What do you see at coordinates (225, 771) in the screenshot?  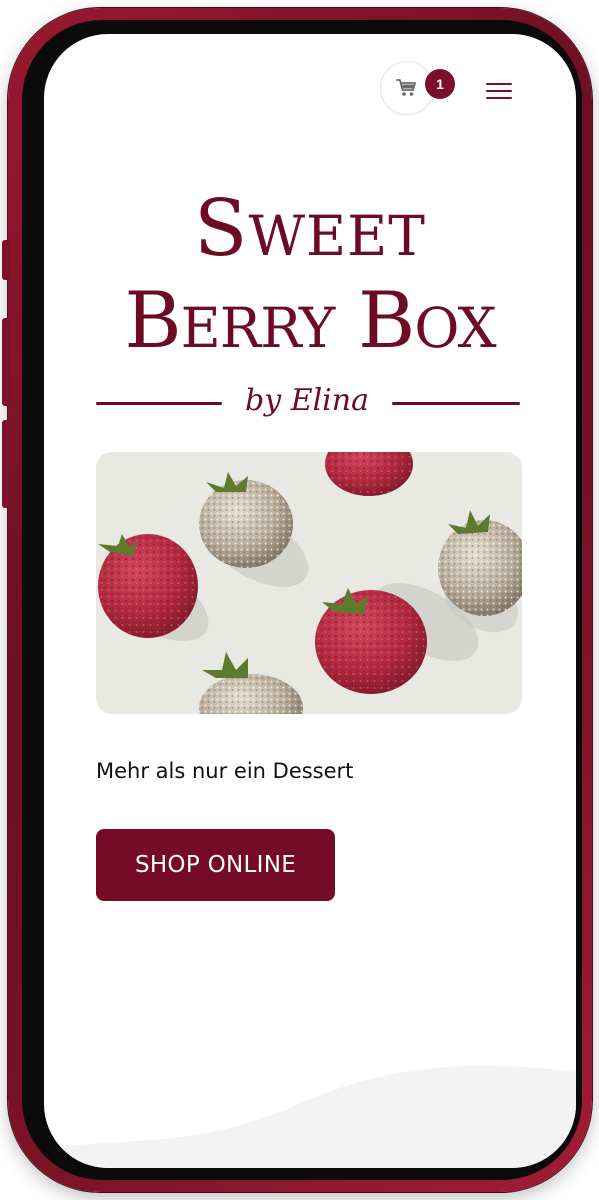 I see `hero-tagline: Mehr als nur ein Dessert` at bounding box center [225, 771].